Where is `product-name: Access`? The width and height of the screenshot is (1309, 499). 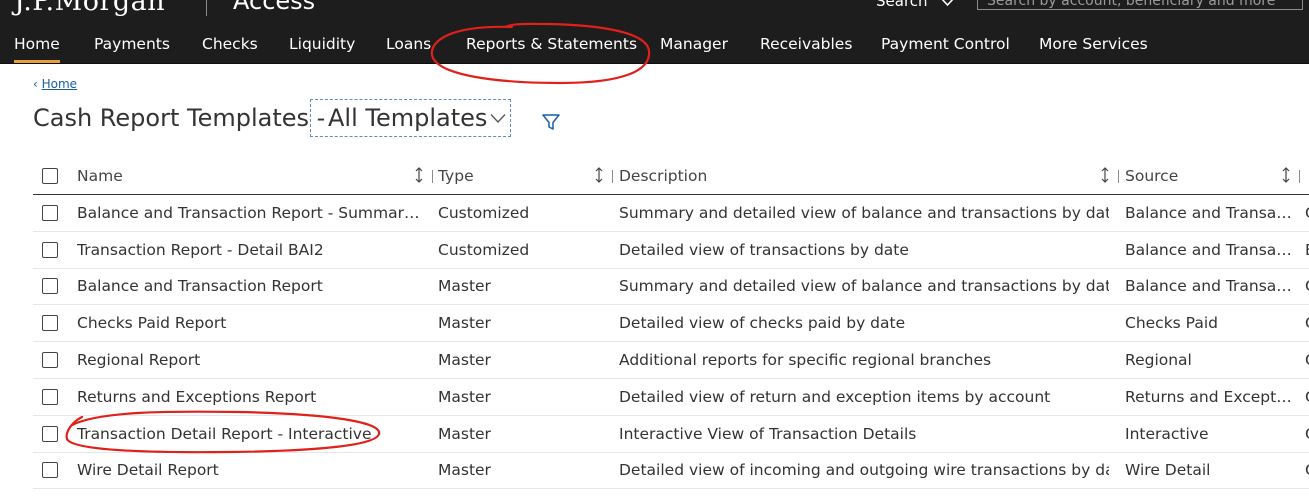
product-name: Access is located at coordinates (274, 7).